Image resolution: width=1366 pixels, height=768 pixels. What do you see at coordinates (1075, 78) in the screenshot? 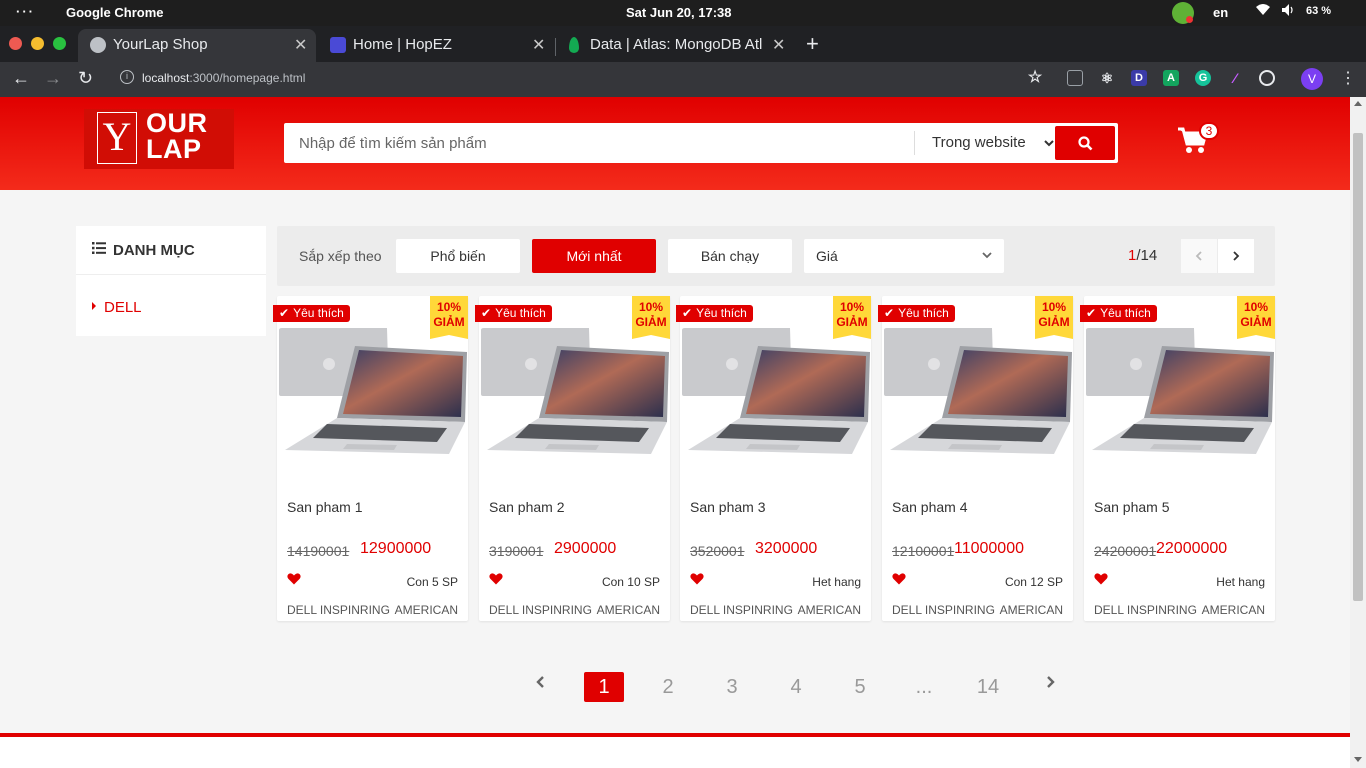
I see `extension-barcode-icon` at bounding box center [1075, 78].